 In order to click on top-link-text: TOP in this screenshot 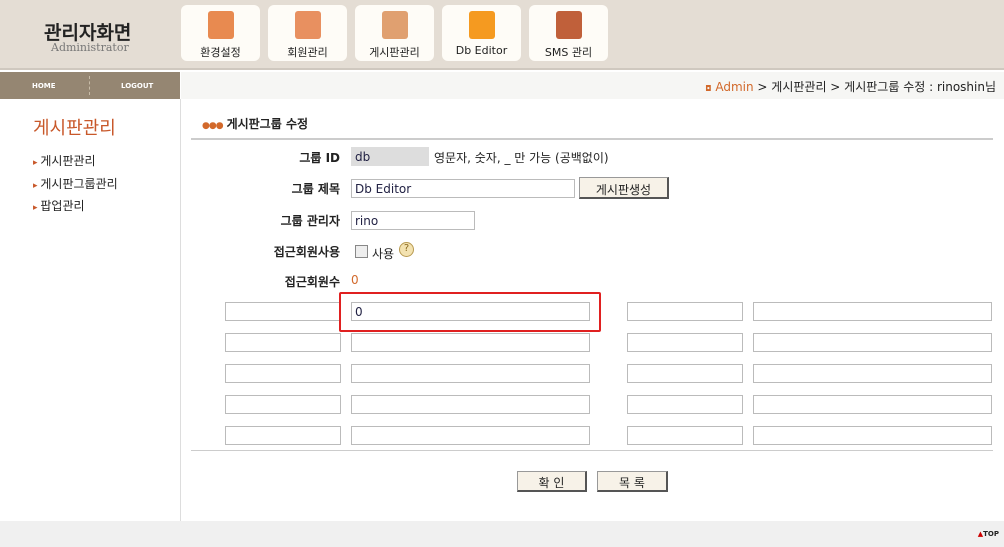, I will do `click(991, 534)`.